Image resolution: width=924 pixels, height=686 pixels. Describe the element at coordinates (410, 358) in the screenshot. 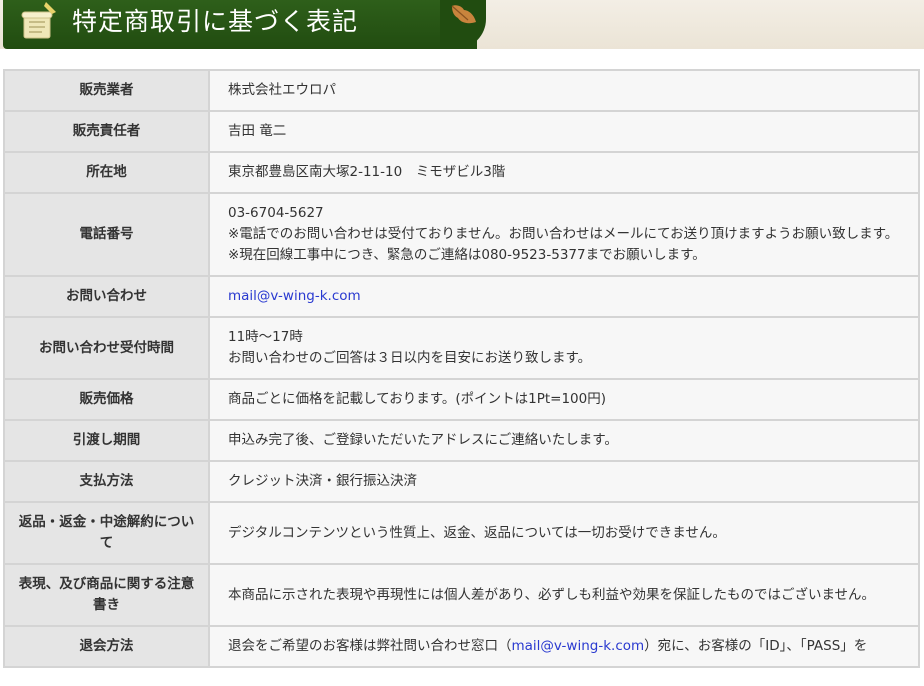

I see `response-note: お問い合わせのご回答は３日以内を目安にお送り致します。` at that location.